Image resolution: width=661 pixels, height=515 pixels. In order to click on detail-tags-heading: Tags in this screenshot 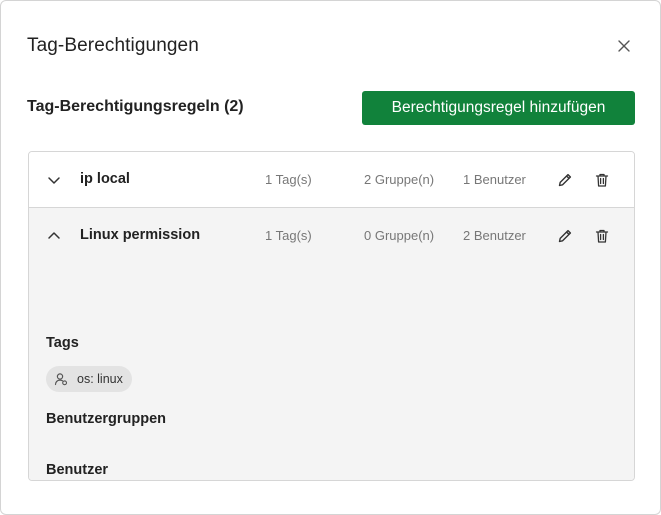, I will do `click(62, 343)`.